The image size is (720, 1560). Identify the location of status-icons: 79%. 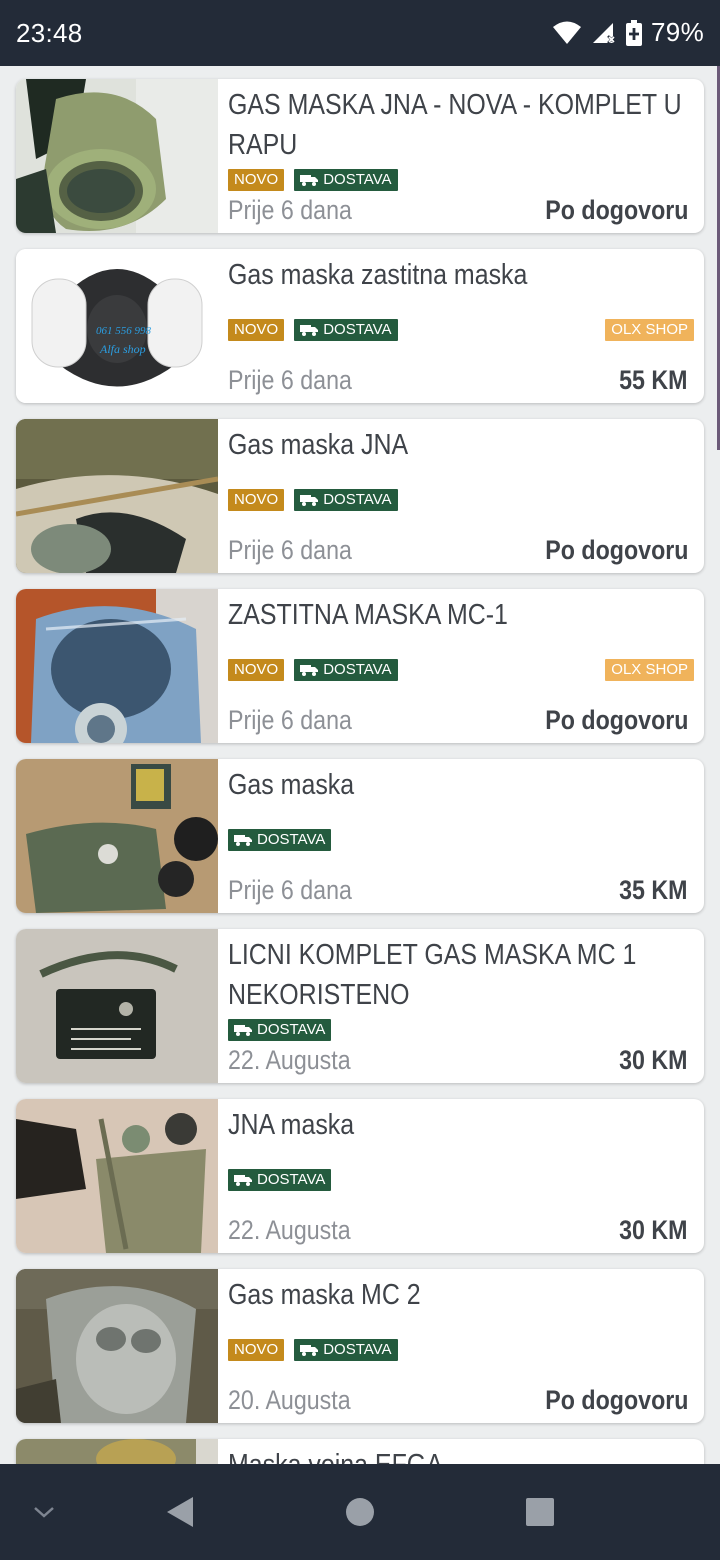
(628, 32).